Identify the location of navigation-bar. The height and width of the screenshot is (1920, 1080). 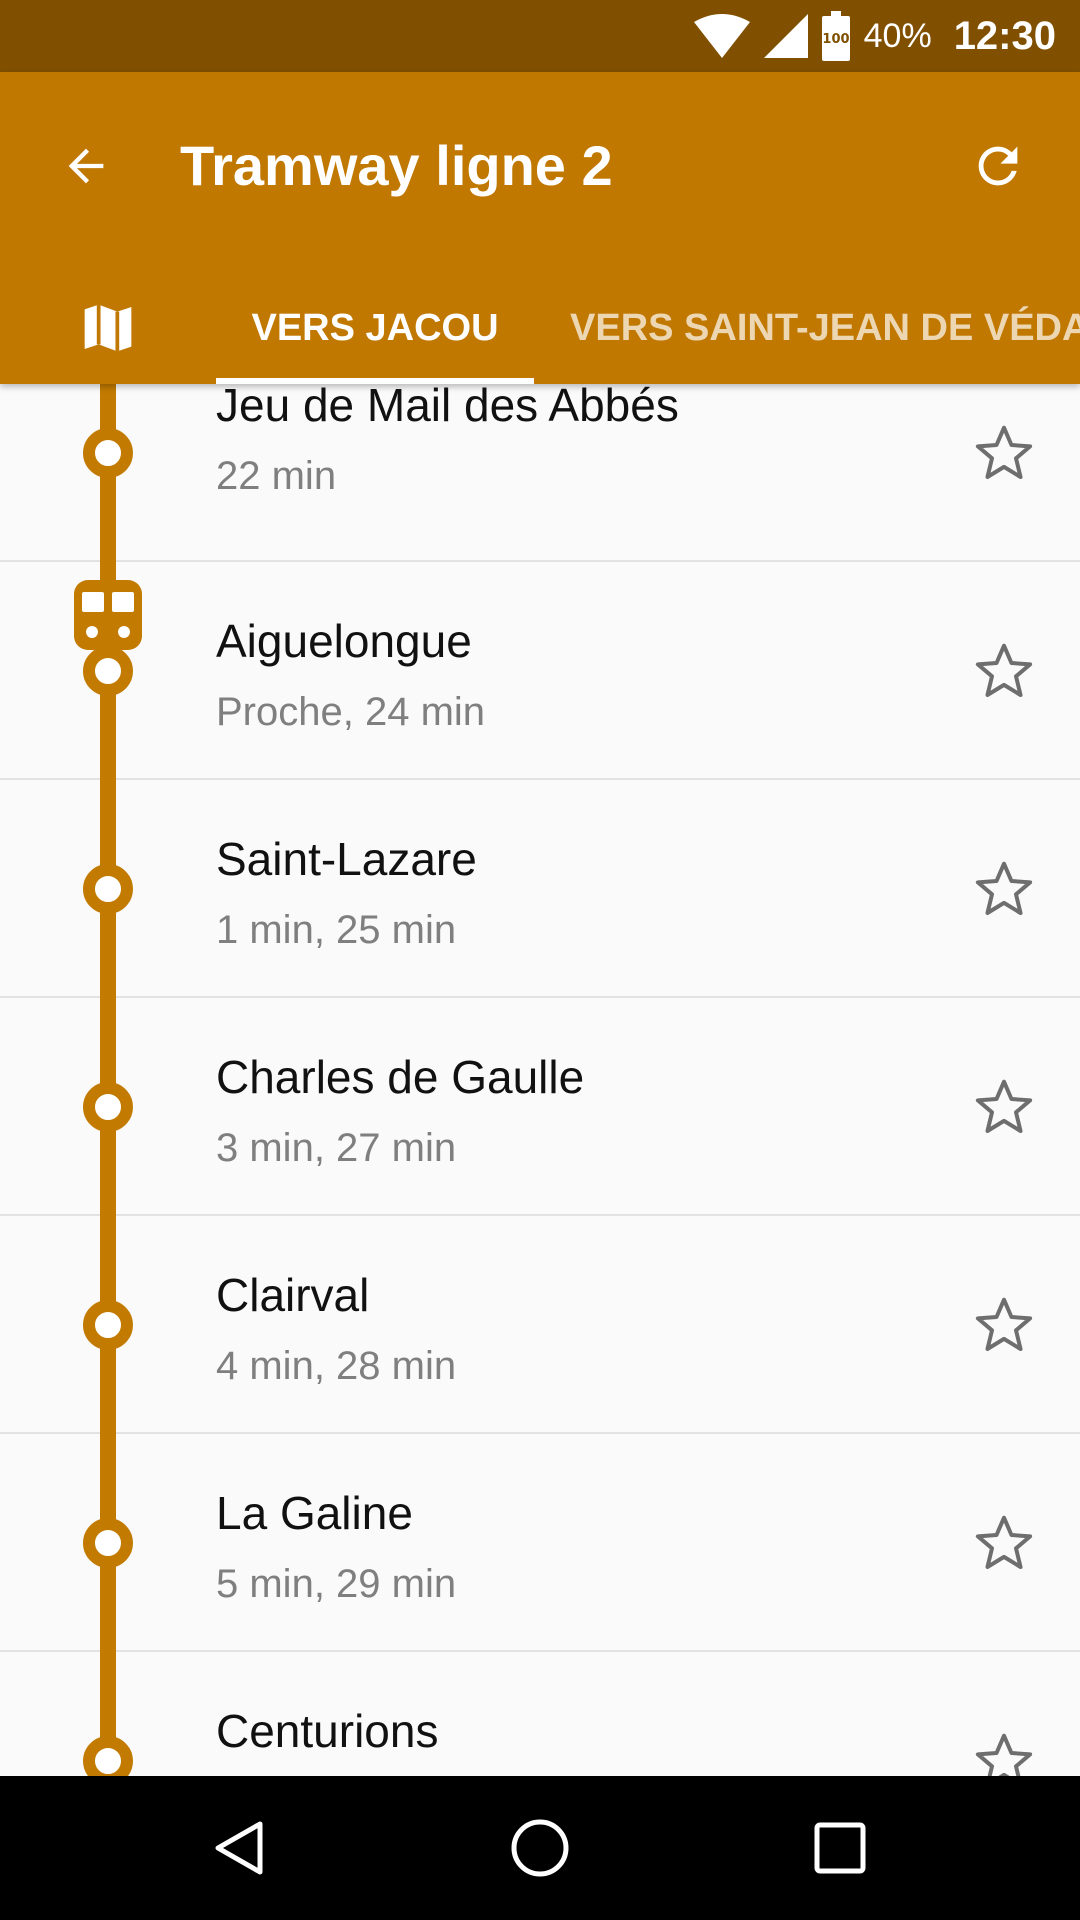
(540, 1848).